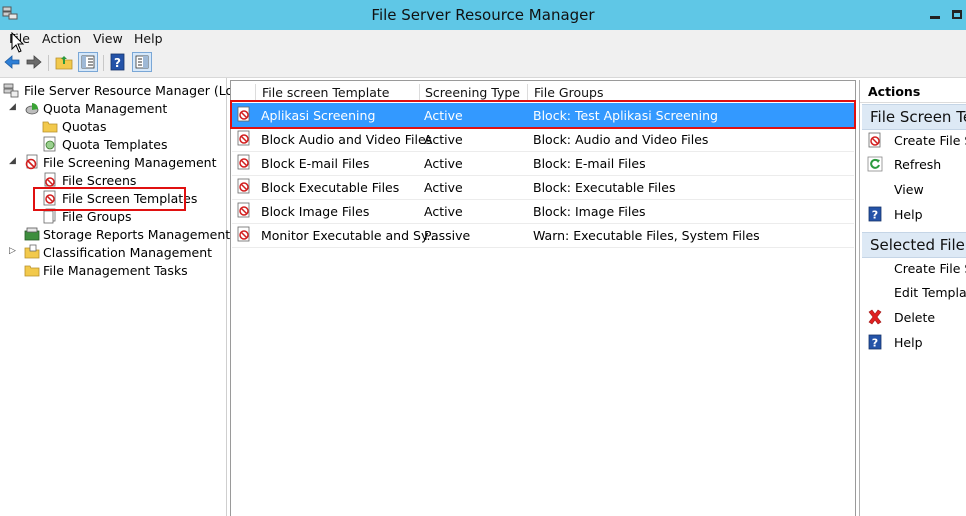 This screenshot has width=966, height=516. Describe the element at coordinates (932, 14) in the screenshot. I see `minimize-button` at that location.